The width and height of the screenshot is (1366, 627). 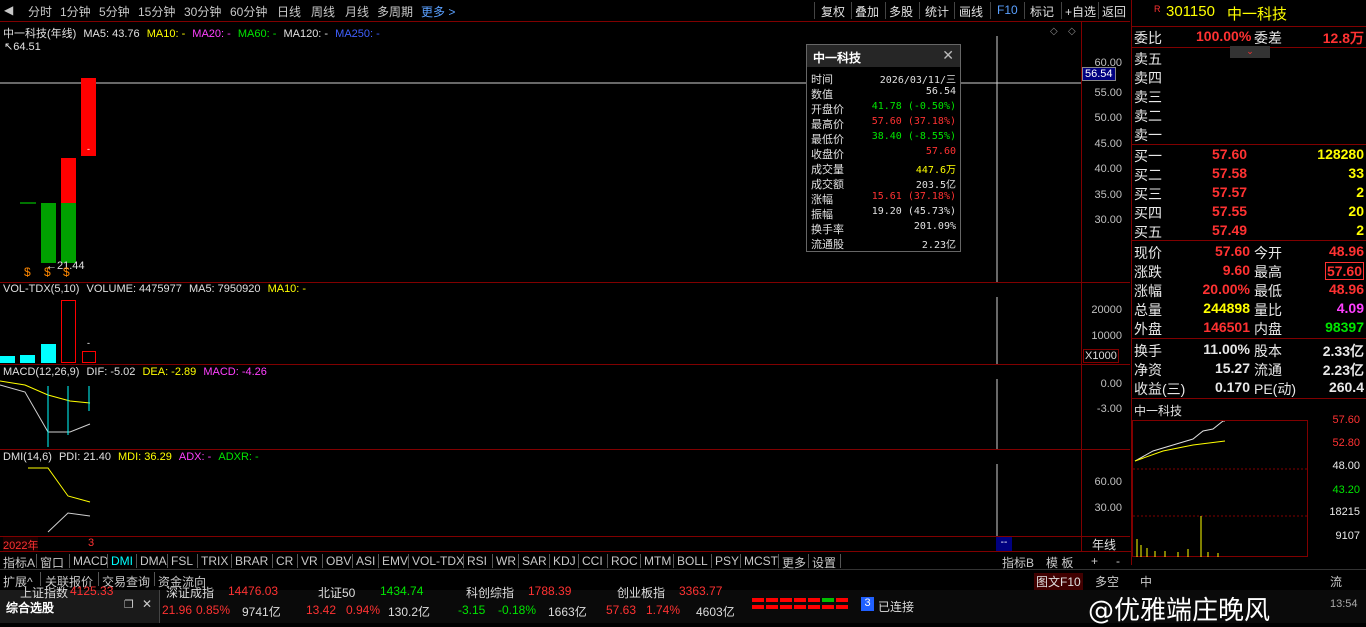 What do you see at coordinates (913, 196) in the screenshot?
I see `popup-row-value: 15.61 (37.18%)` at bounding box center [913, 196].